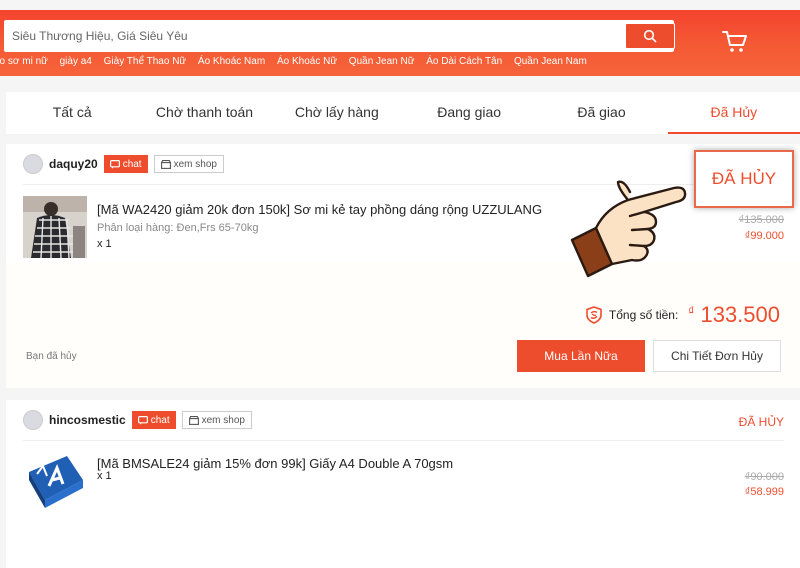  Describe the element at coordinates (400, 5) in the screenshot. I see `header-top-strip` at that location.